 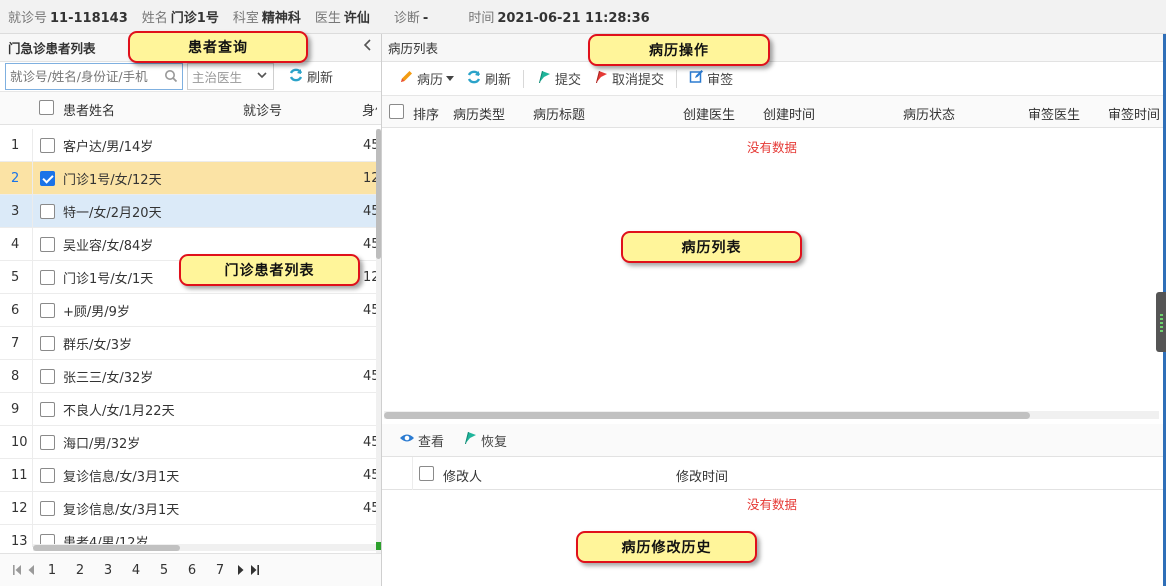 What do you see at coordinates (369, 109) in the screenshot?
I see `col-id-card: 身份` at bounding box center [369, 109].